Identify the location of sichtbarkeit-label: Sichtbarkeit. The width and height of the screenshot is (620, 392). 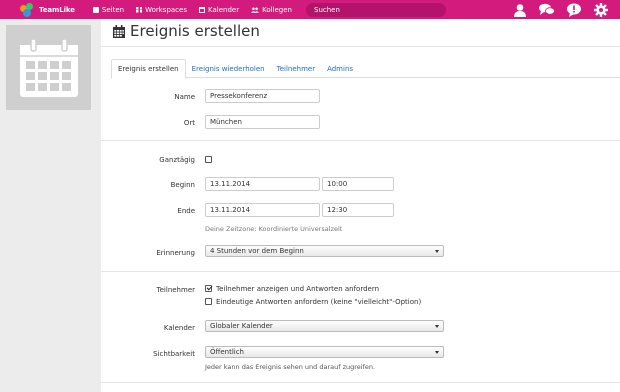
(174, 354).